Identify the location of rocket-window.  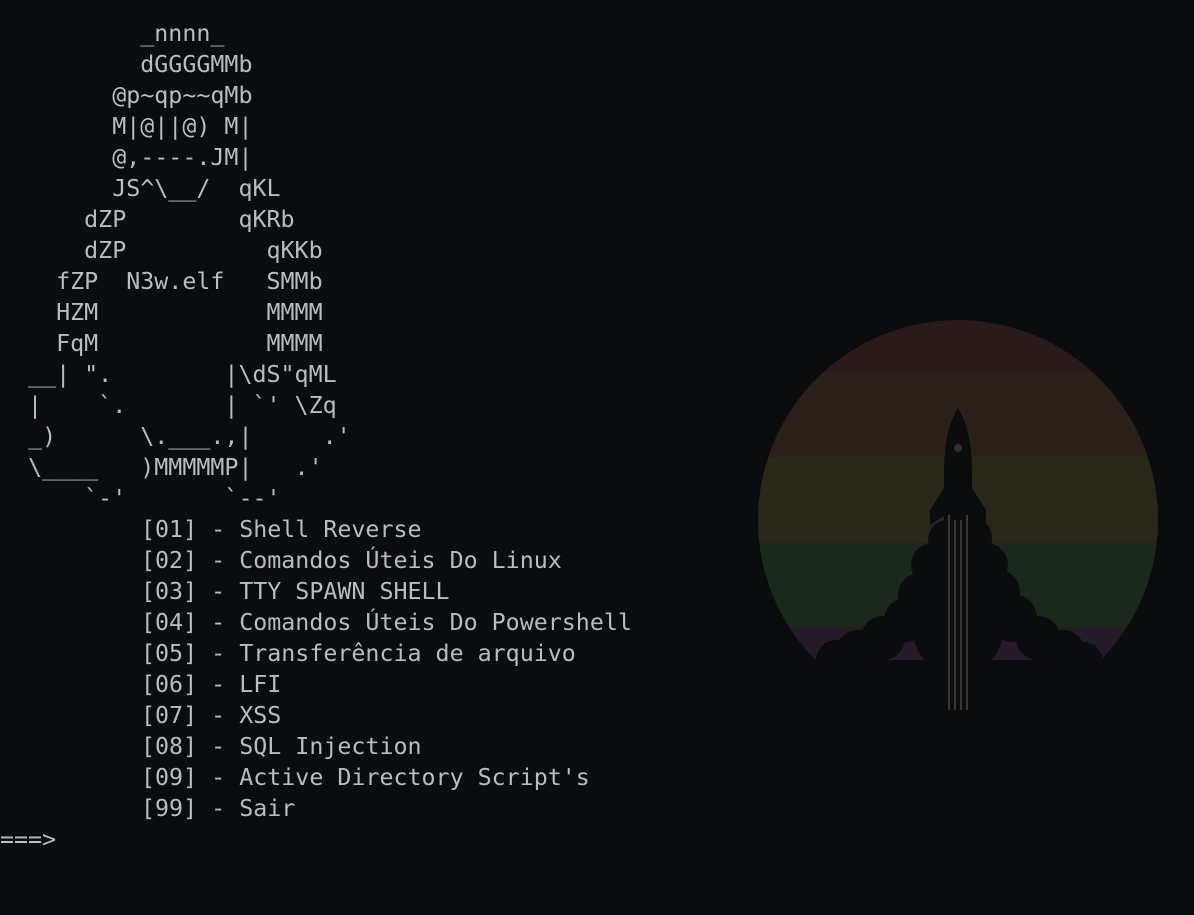
(958, 448).